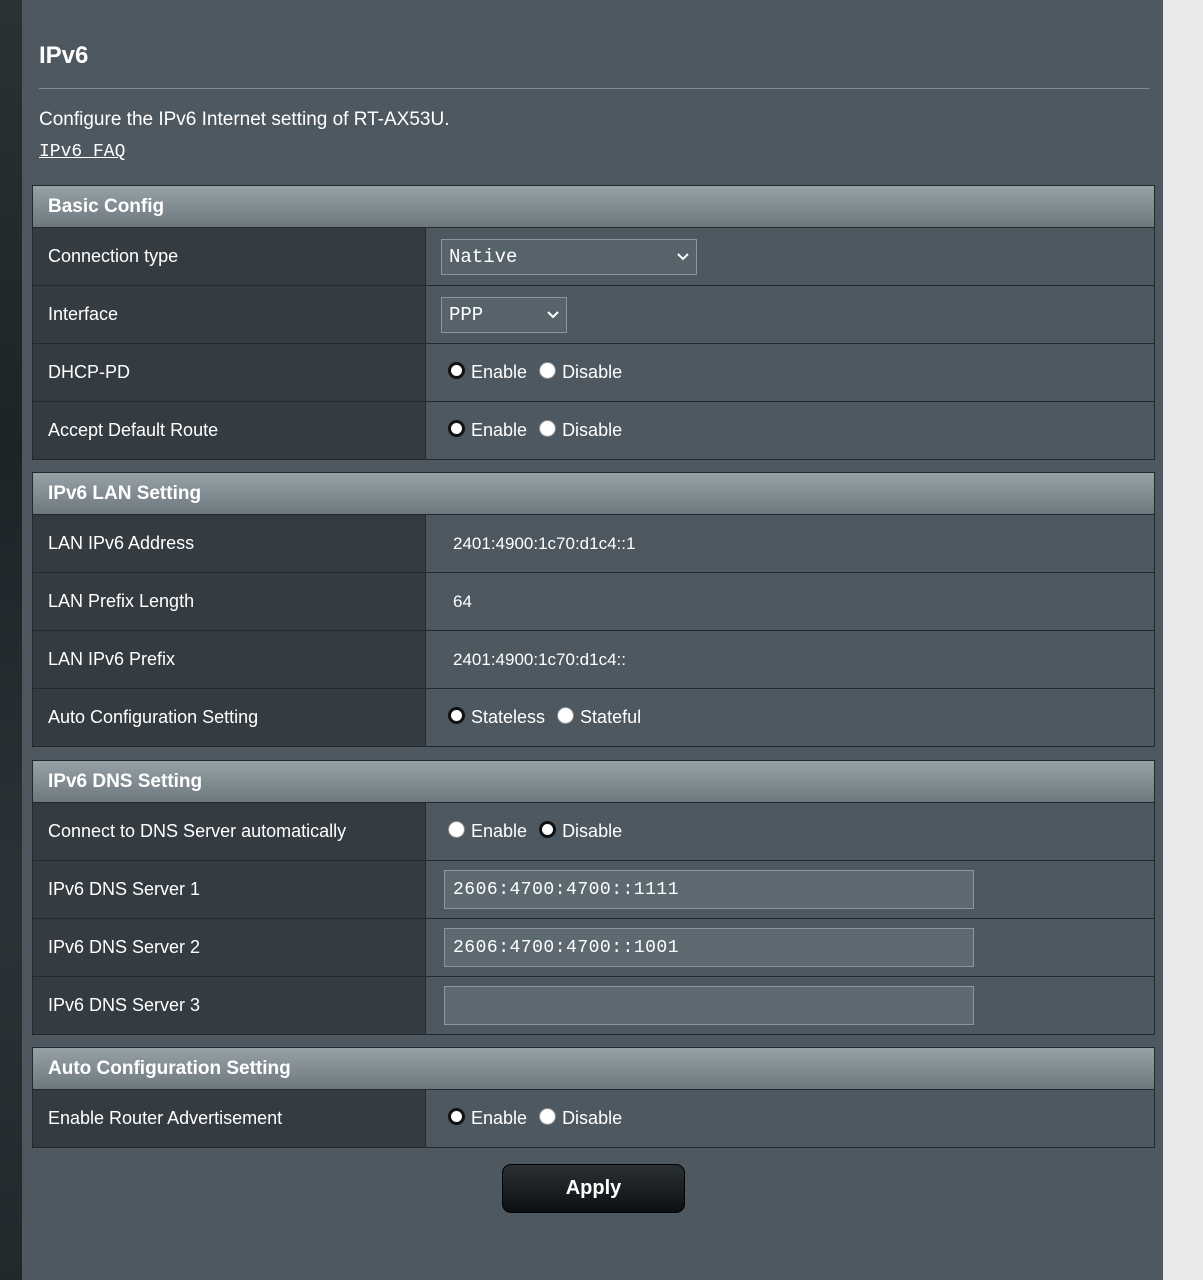  Describe the element at coordinates (593, 494) in the screenshot. I see `ipv6-lan-setting-header: IPv6 LAN Setting` at that location.